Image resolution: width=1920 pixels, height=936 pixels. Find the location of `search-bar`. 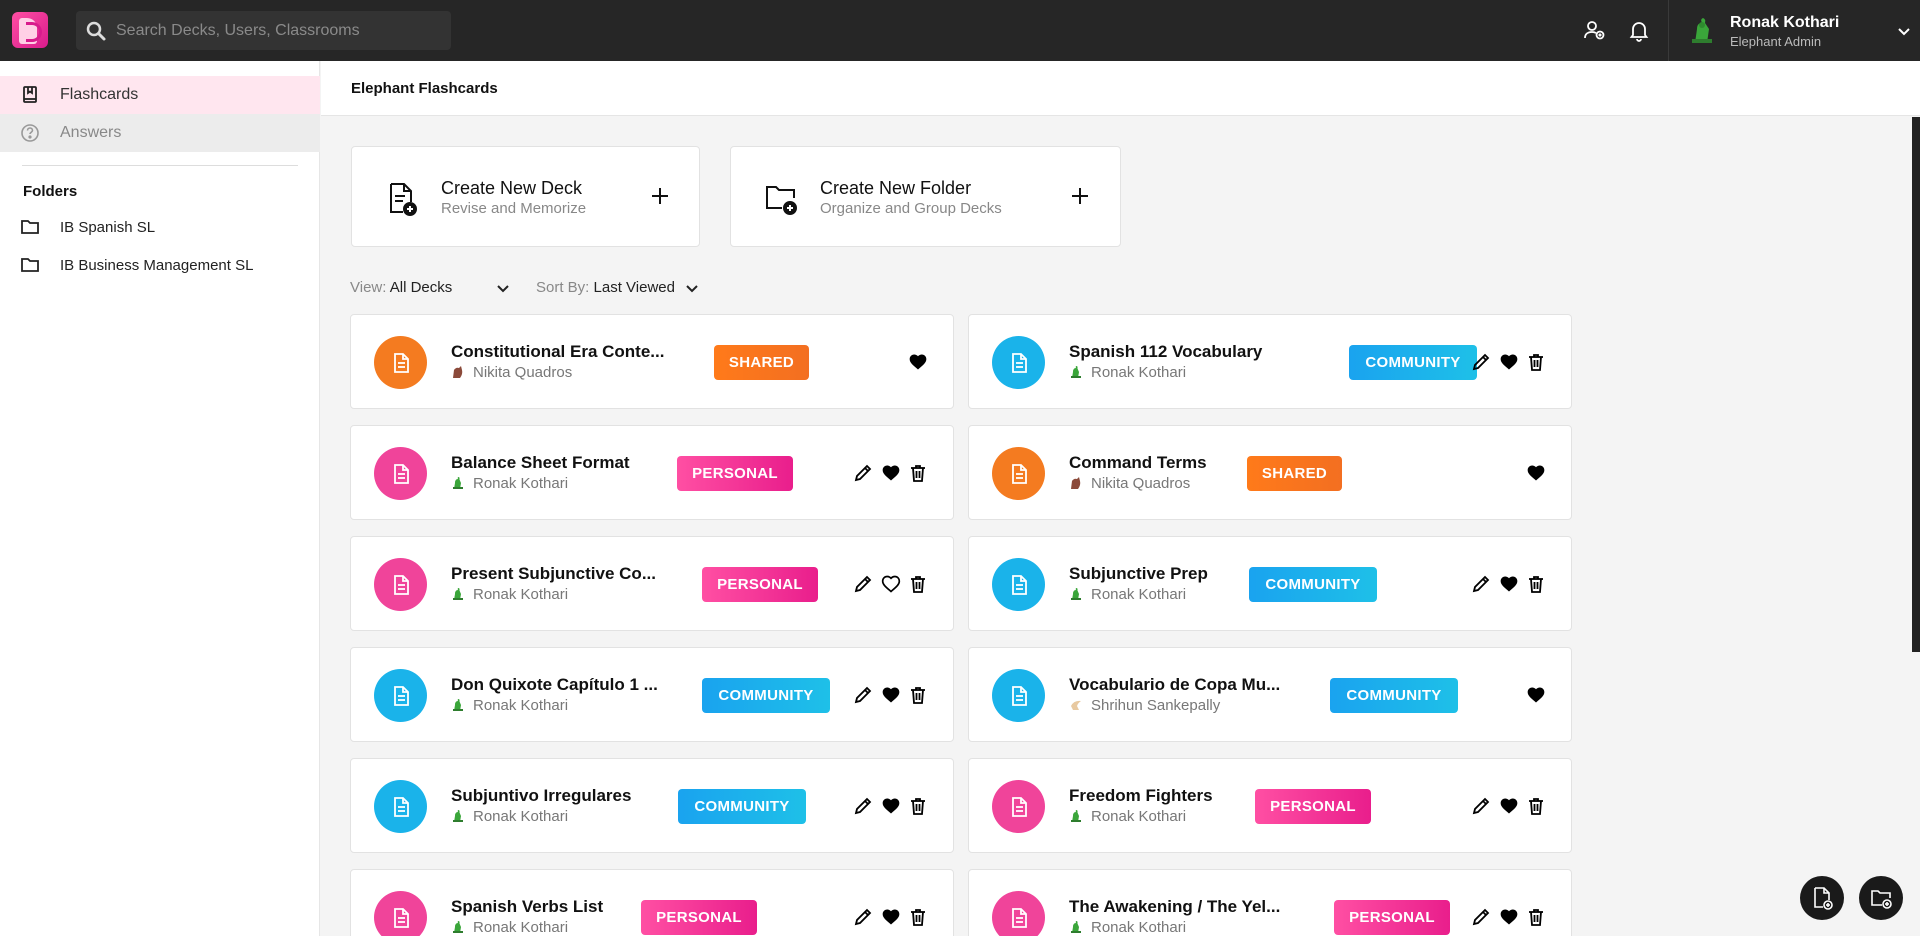

search-bar is located at coordinates (263, 30).